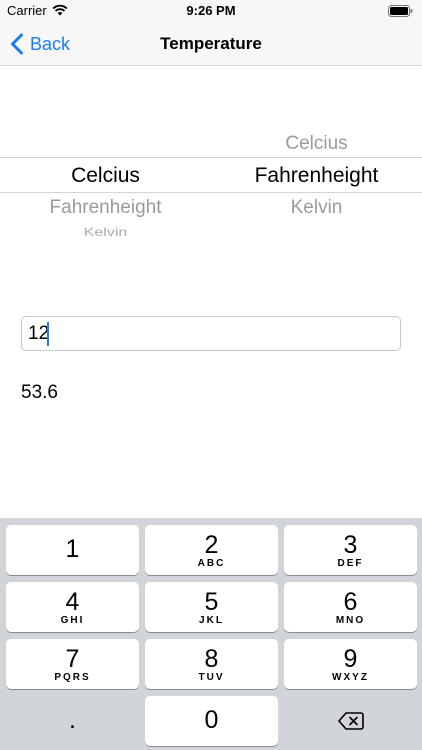 Image resolution: width=422 pixels, height=750 pixels. Describe the element at coordinates (350, 659) in the screenshot. I see `key-digit: 9` at that location.